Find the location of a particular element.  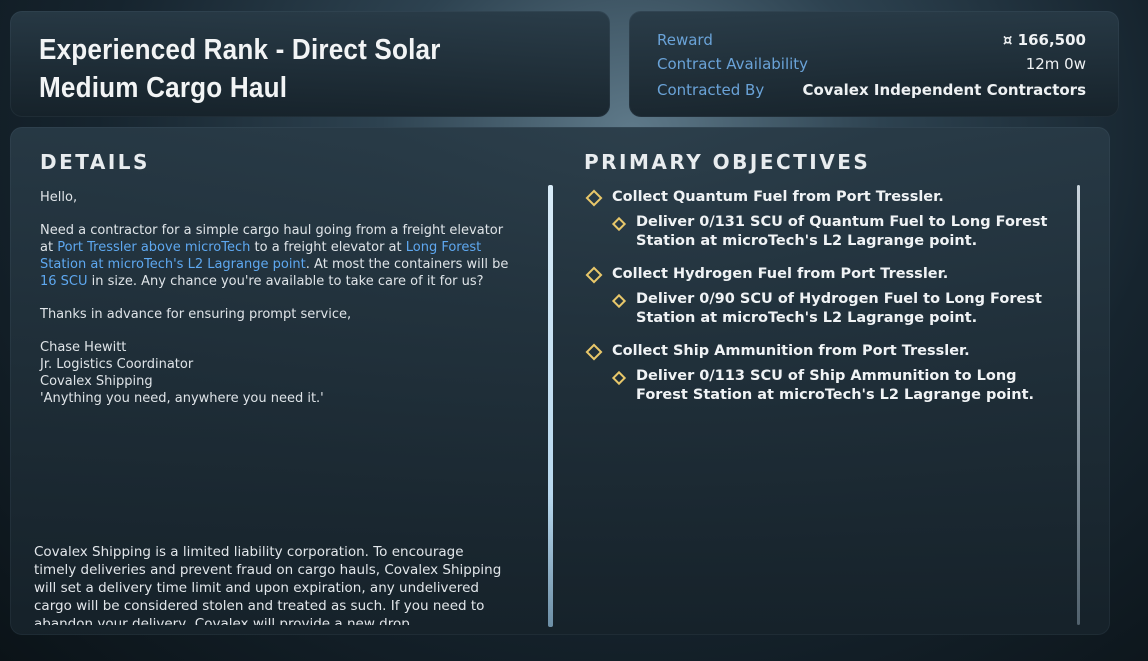

origin-location-link: Port Tressler above microTech is located at coordinates (153, 247).